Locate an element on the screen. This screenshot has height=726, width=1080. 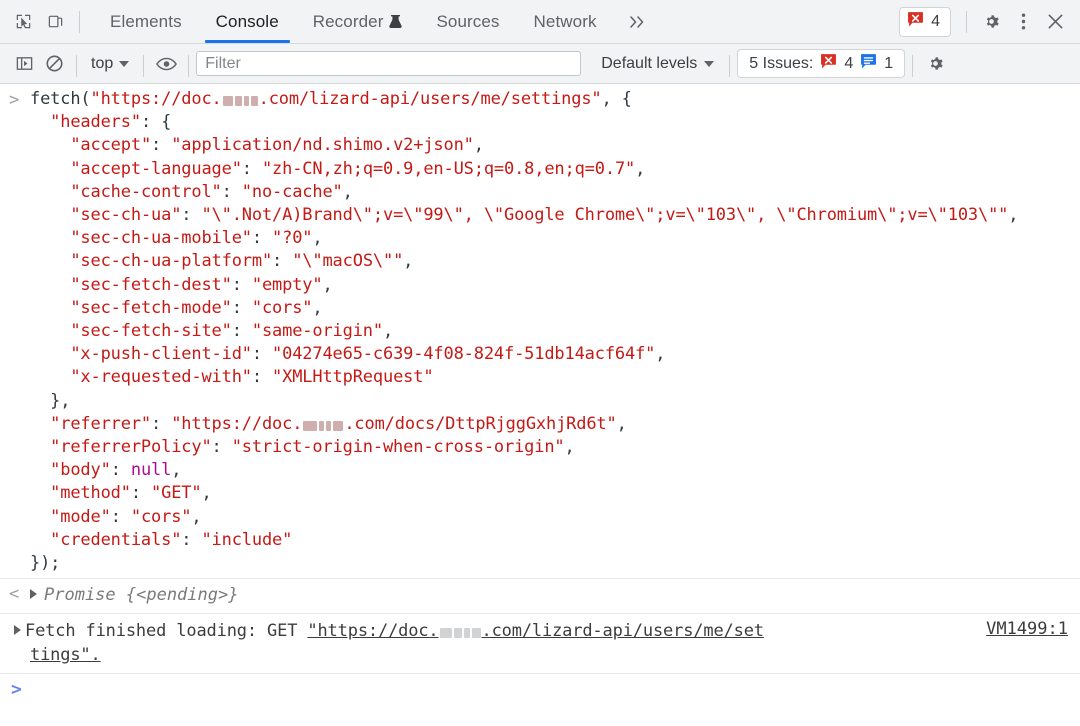
issues-badge: 5 Issues: 4 1 is located at coordinates (821, 63).